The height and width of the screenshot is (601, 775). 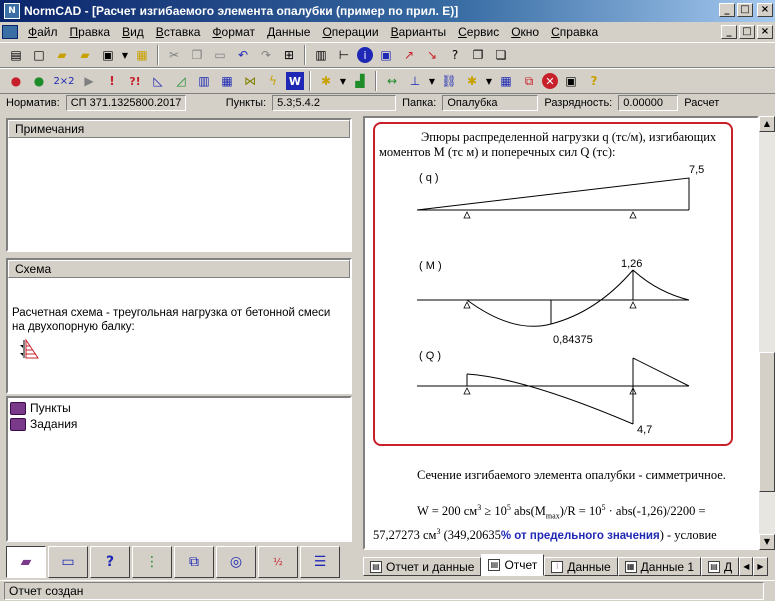 I want to click on preview-icon: ▣, so click(x=386, y=55).